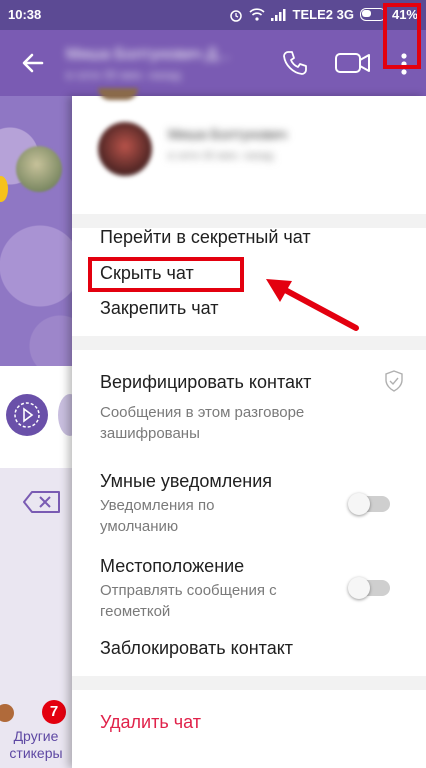 The image size is (426, 768). I want to click on alarm-icon, so click(235, 15).